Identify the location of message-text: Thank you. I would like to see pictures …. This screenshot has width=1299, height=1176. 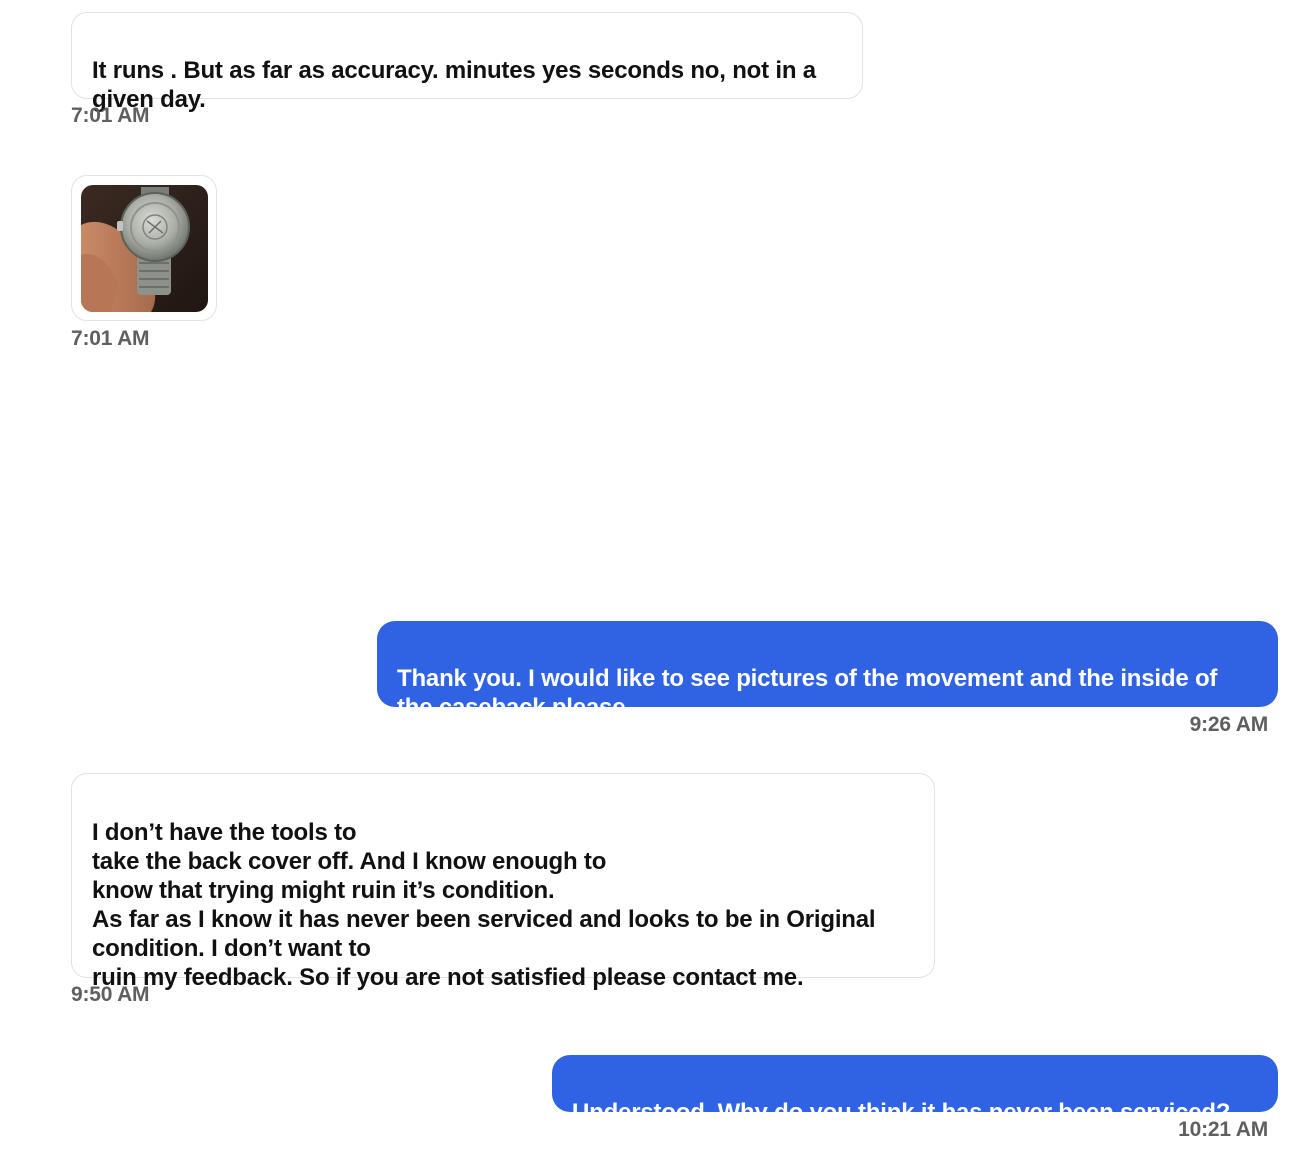
(807, 693).